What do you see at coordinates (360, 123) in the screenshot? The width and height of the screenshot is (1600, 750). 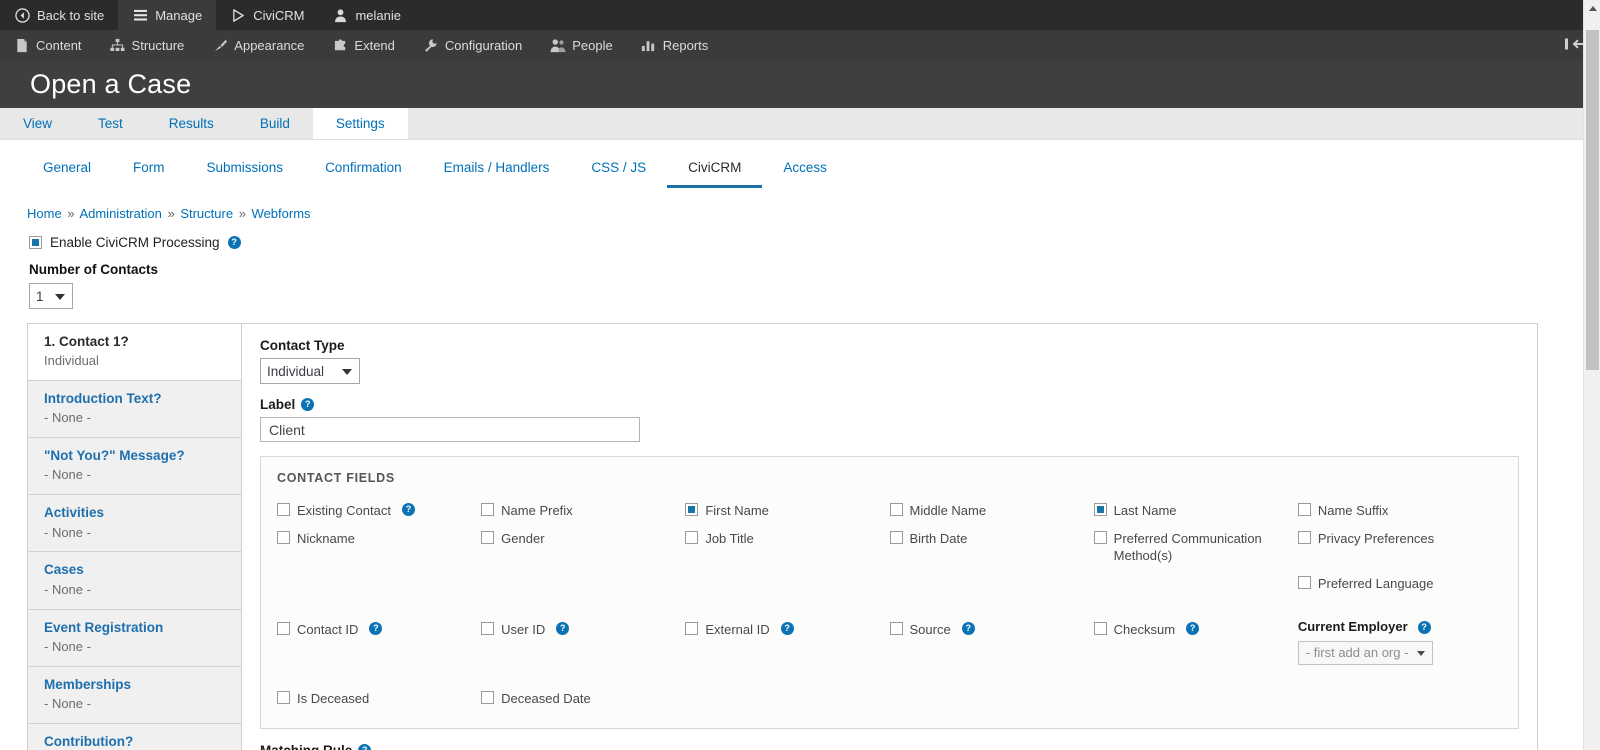 I see `tab-settings: Settings` at bounding box center [360, 123].